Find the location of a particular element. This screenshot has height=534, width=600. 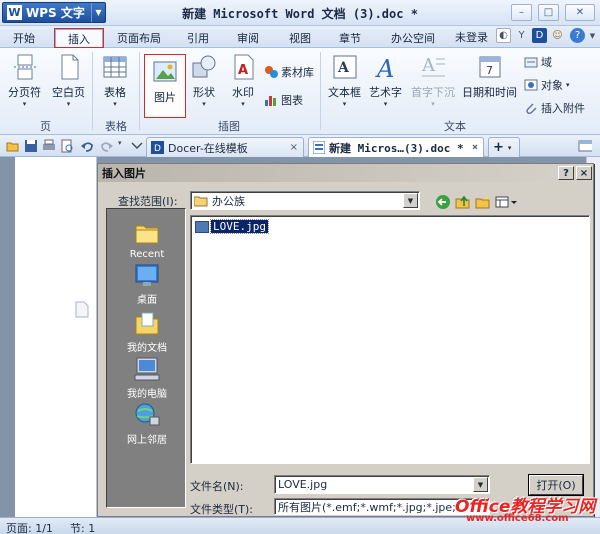

text-cursor-icon is located at coordinates (82, 309).